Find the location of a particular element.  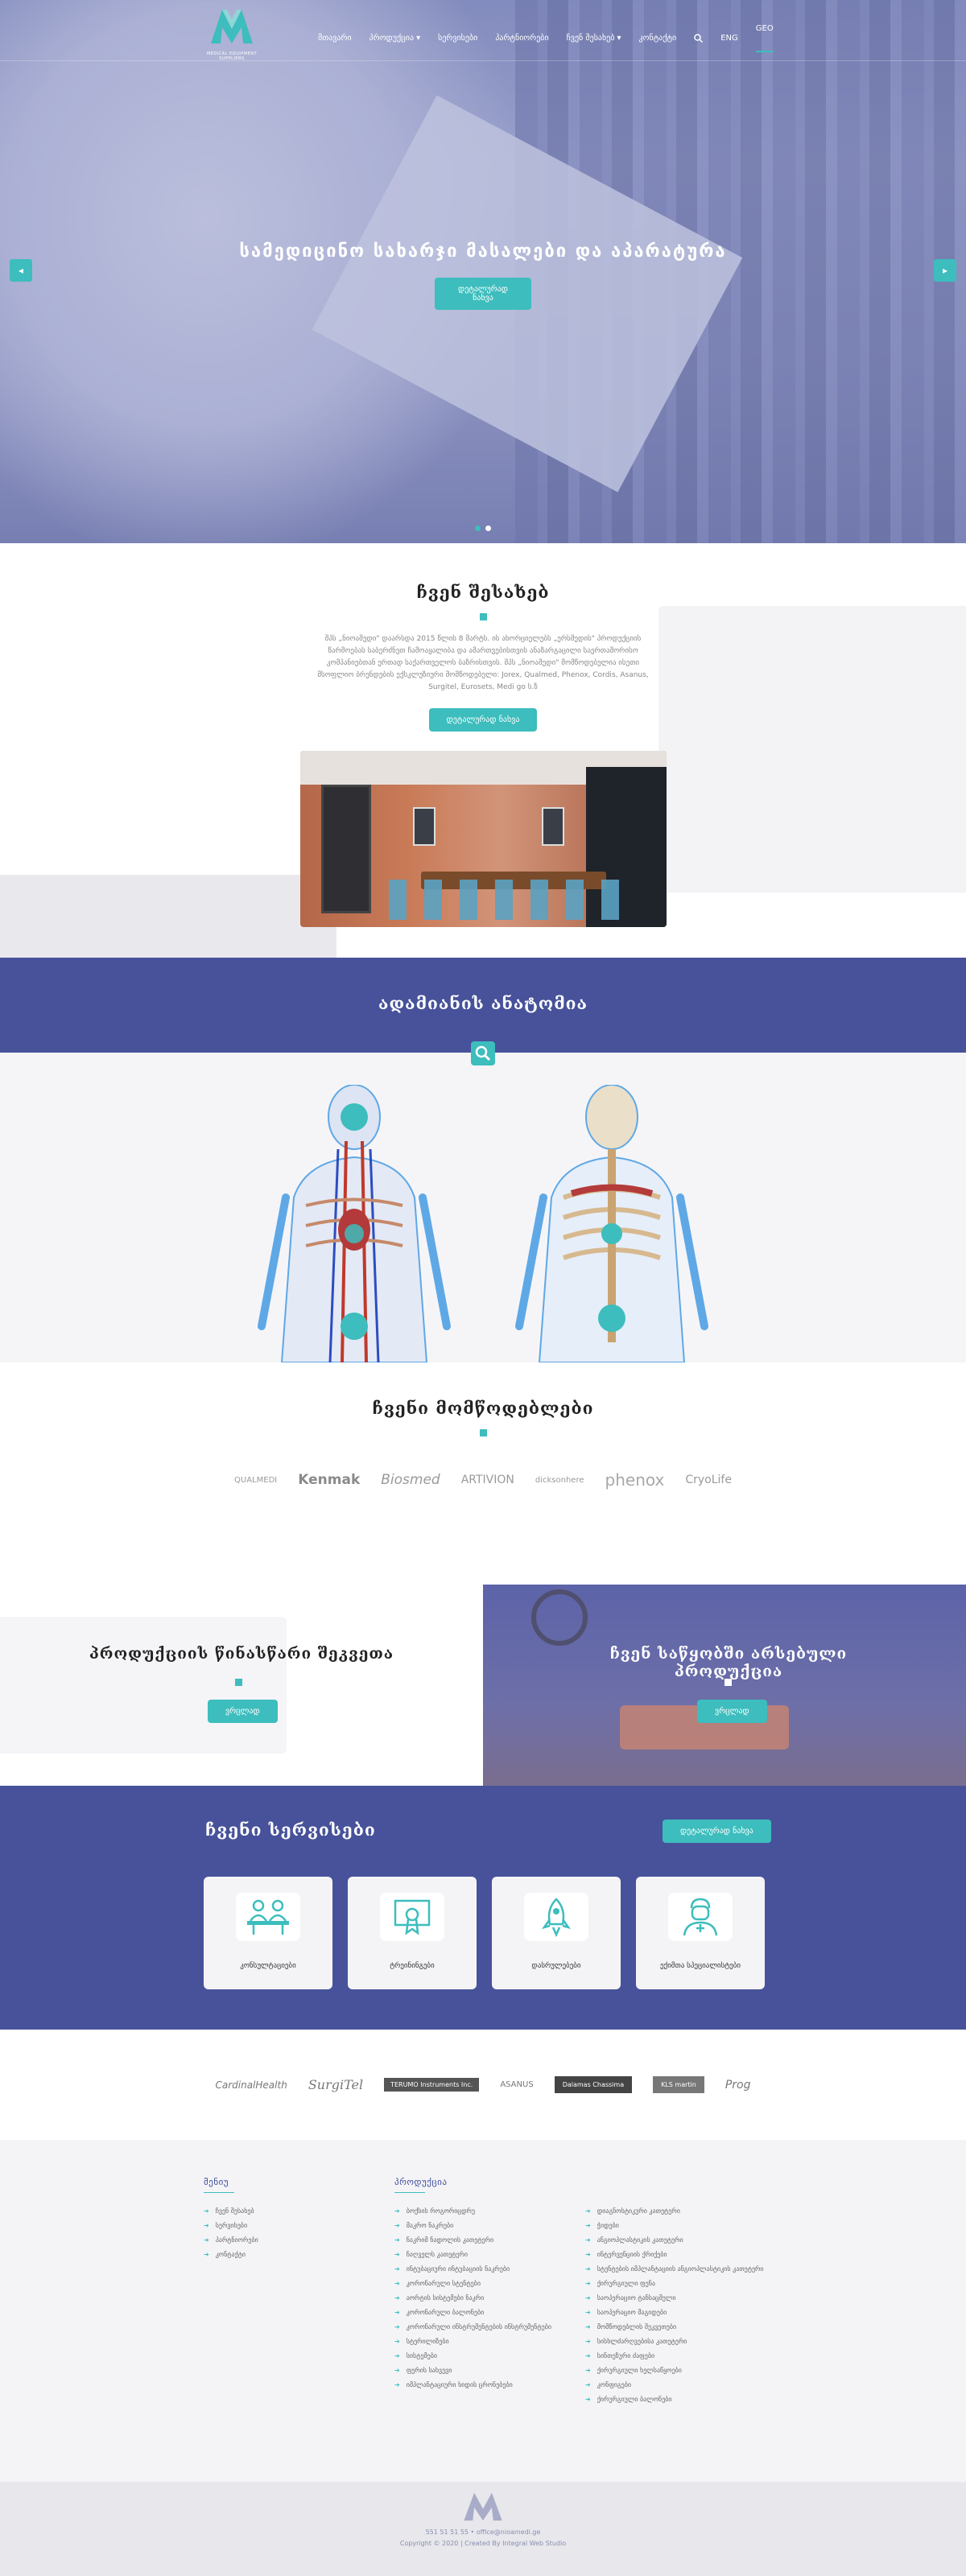

footer-product-link: ➔ ინტუბაციური ინტუბაციის ნაკრები is located at coordinates (472, 2269).